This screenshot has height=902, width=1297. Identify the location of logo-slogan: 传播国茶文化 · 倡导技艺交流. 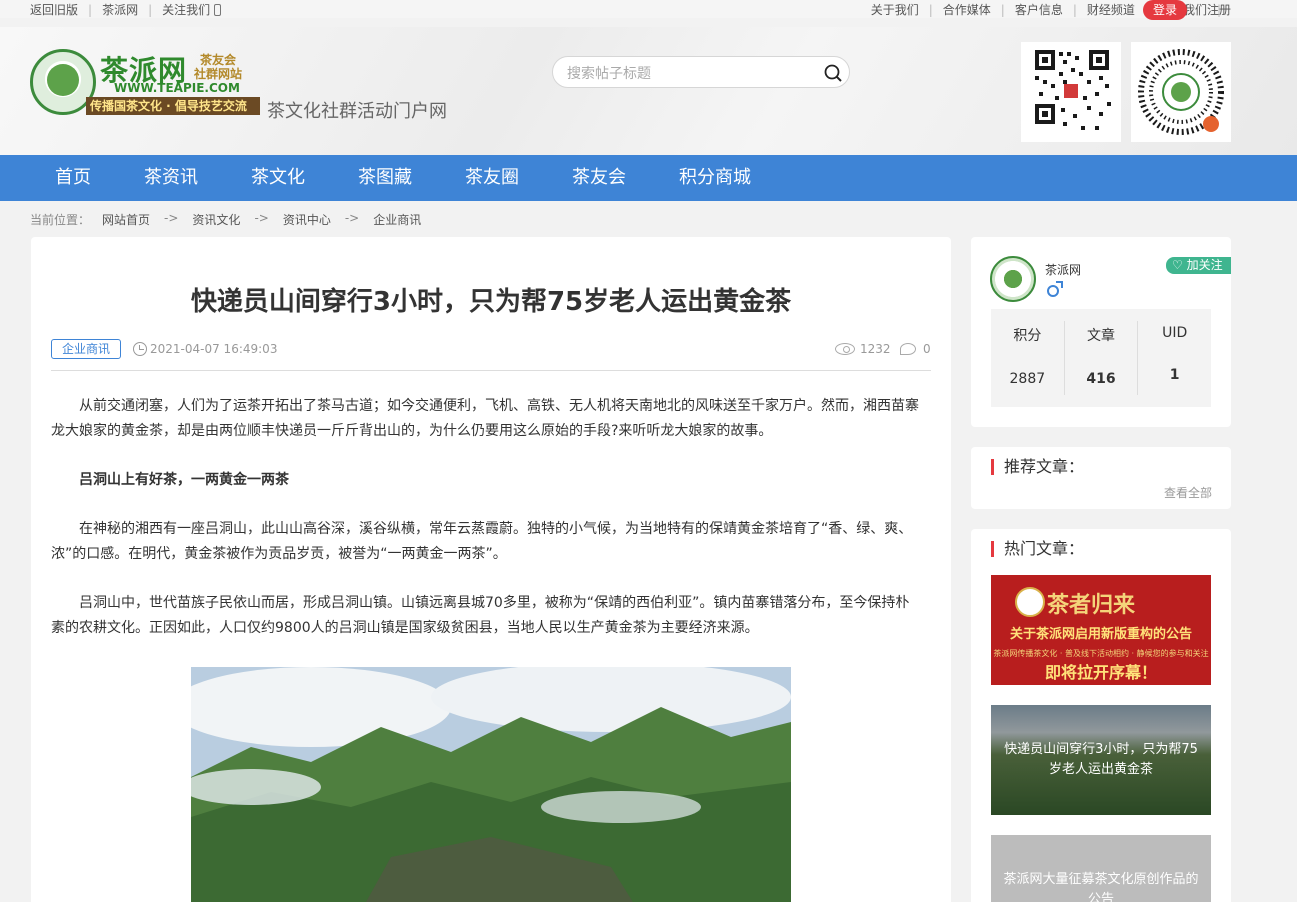
(173, 106).